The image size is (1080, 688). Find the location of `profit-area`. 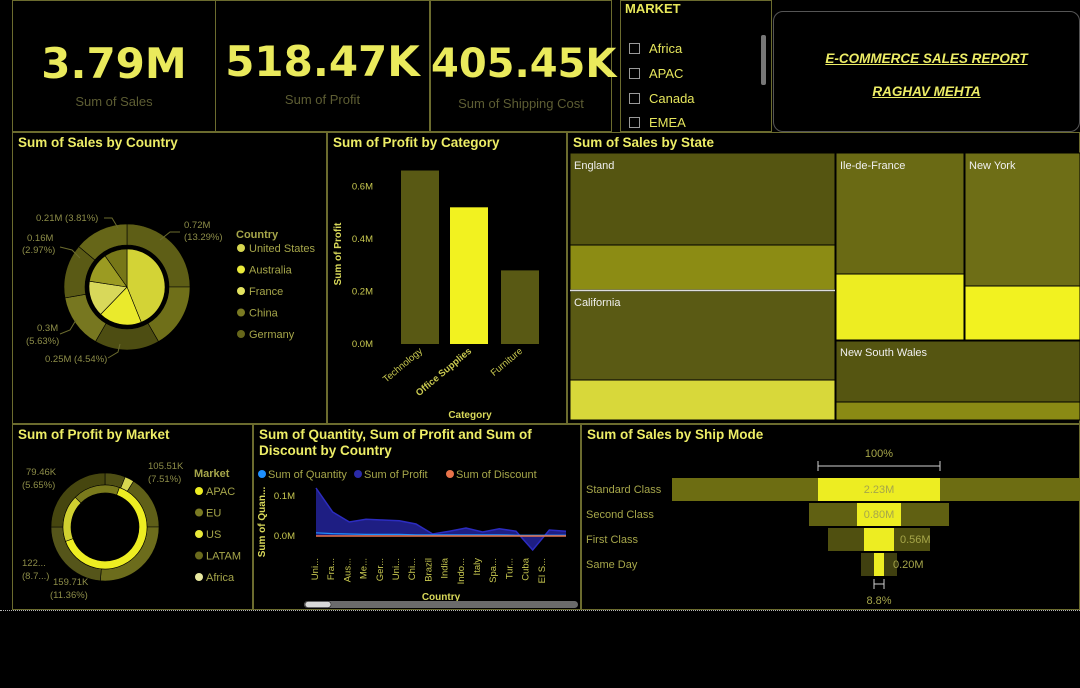

profit-area is located at coordinates (441, 519).